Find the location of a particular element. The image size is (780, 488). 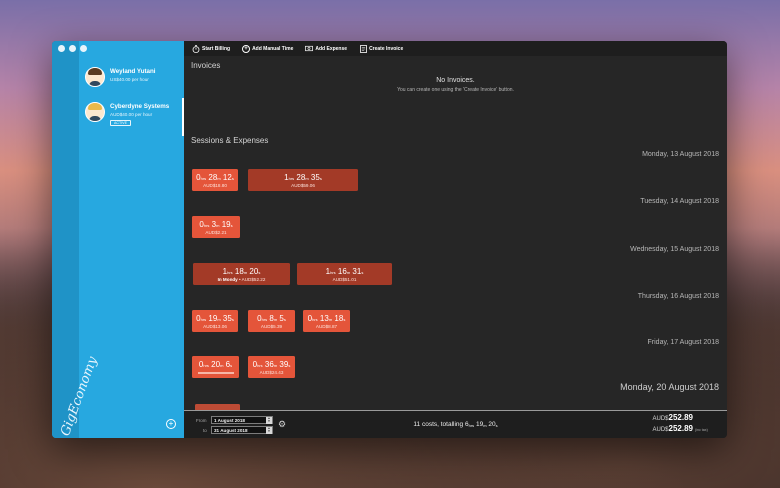

add-expense-button: Add Expense is located at coordinates (326, 49).